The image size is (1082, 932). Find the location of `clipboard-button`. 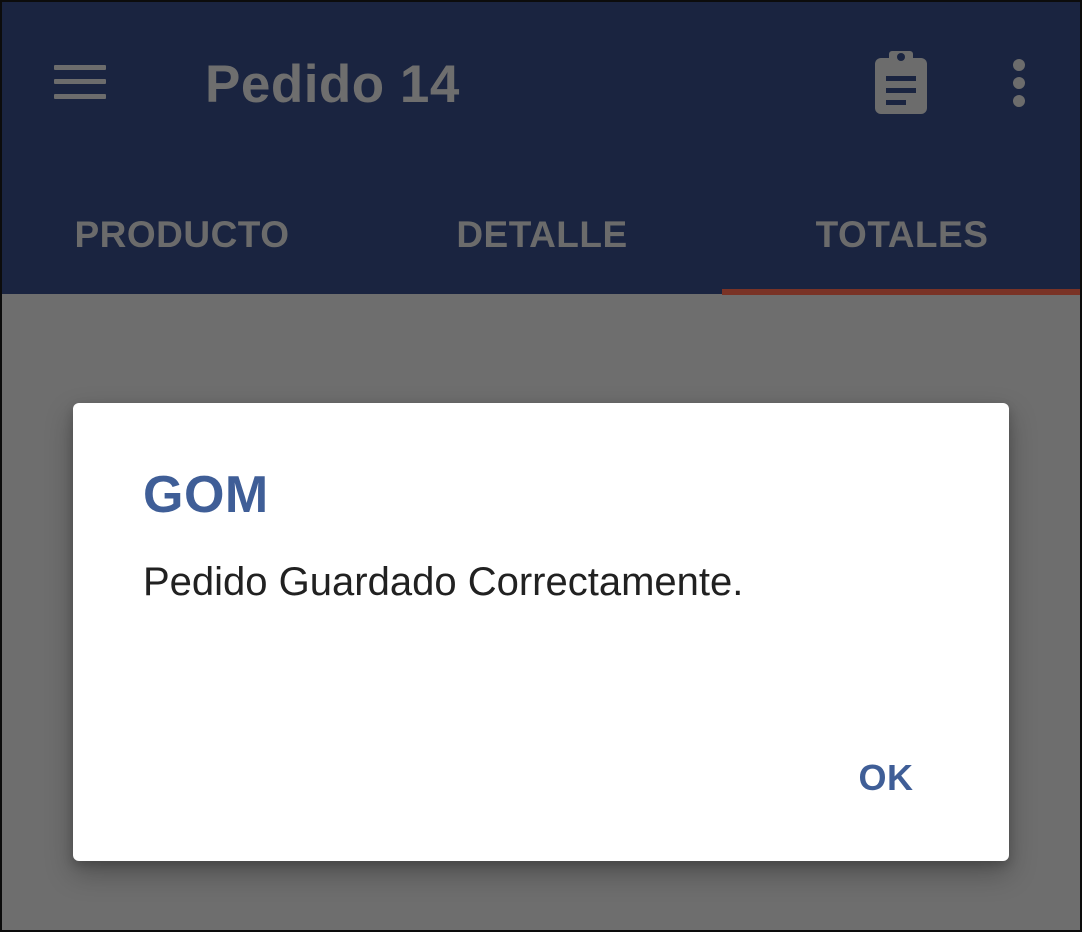

clipboard-button is located at coordinates (901, 83).